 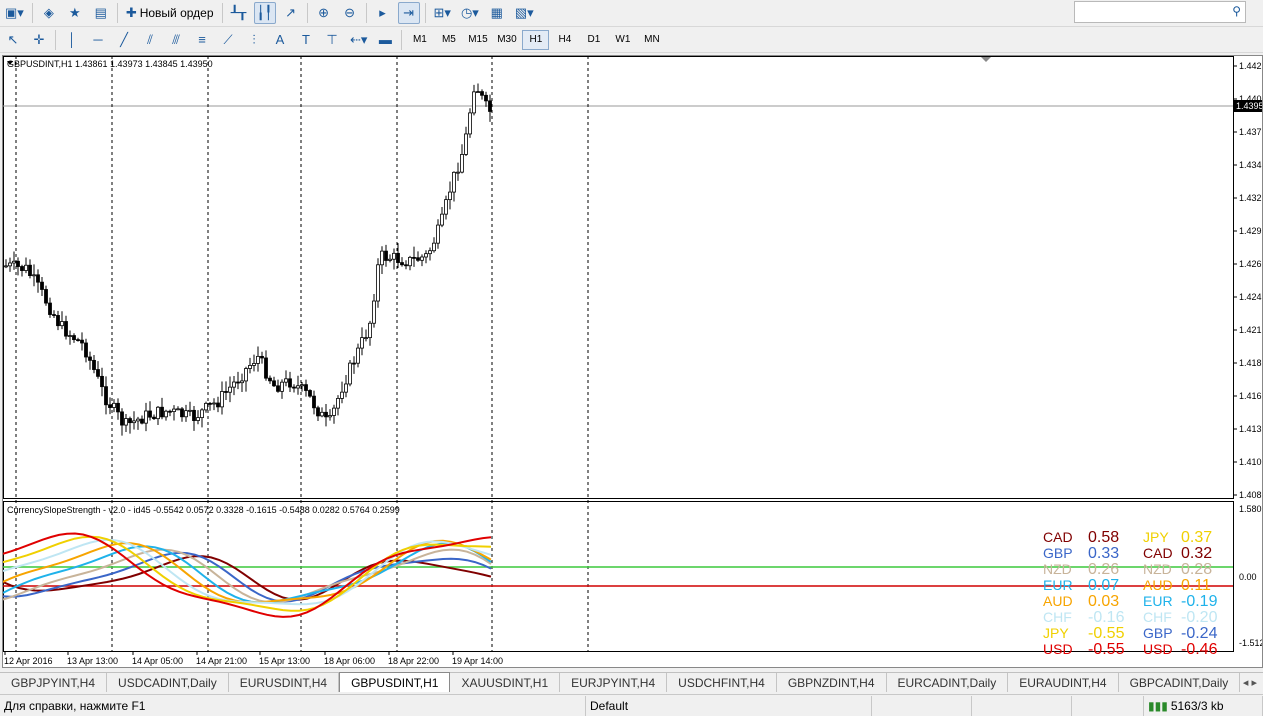 What do you see at coordinates (239, 13) in the screenshot?
I see `bar-chart-icon: ┸┰` at bounding box center [239, 13].